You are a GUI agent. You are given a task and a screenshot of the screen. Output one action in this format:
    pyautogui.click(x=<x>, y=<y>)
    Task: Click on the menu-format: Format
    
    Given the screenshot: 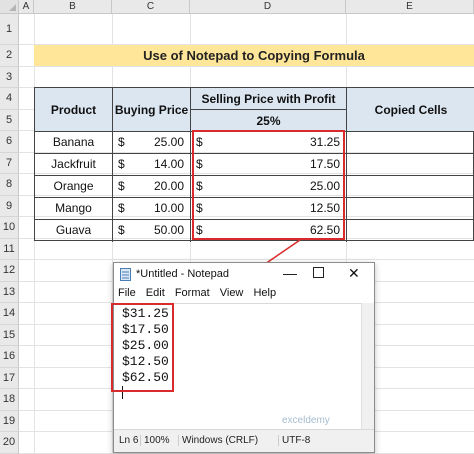 What is the action you would take?
    pyautogui.click(x=192, y=293)
    